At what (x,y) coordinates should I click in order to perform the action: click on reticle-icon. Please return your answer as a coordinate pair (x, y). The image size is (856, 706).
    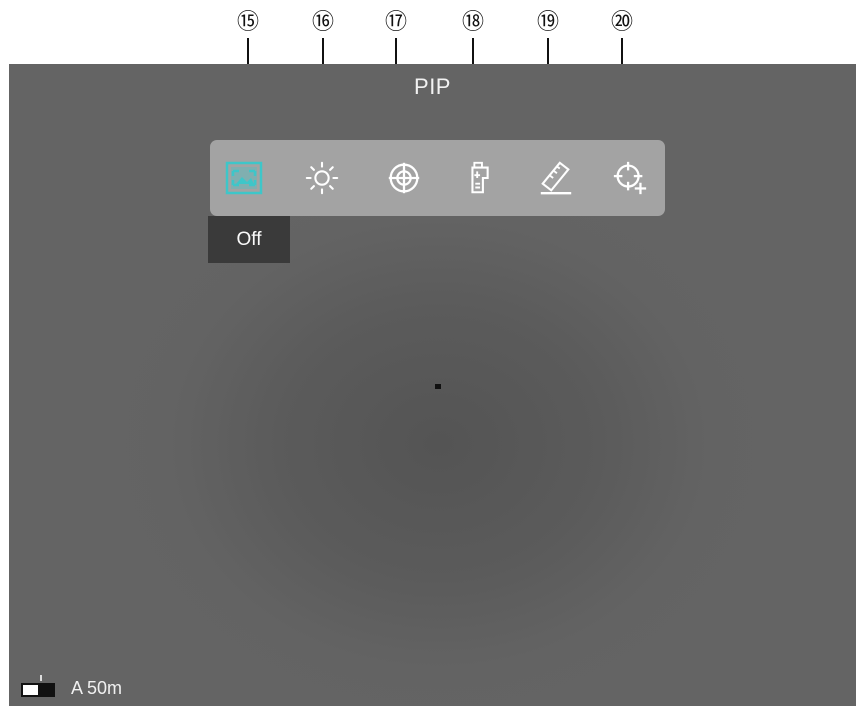
    Looking at the image, I should click on (404, 178).